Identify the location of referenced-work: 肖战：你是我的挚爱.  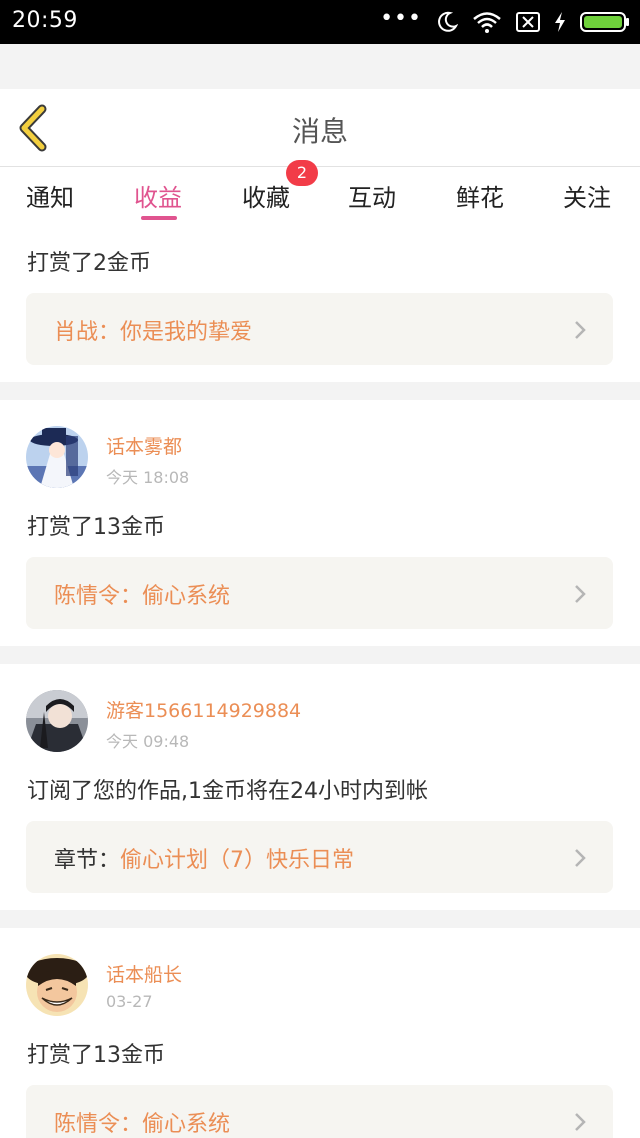
(319, 329).